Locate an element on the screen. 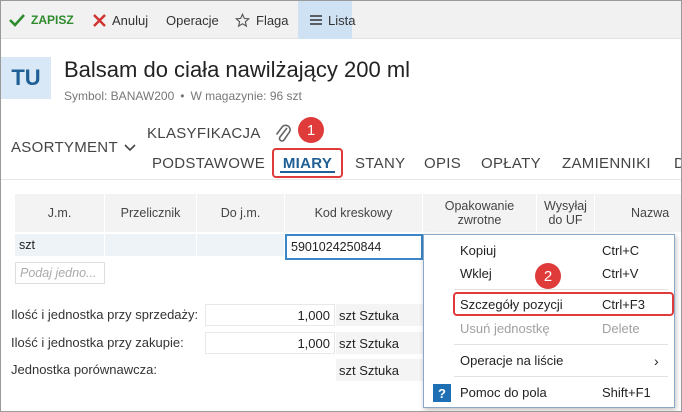 The image size is (682, 412). close-icon is located at coordinates (99, 20).